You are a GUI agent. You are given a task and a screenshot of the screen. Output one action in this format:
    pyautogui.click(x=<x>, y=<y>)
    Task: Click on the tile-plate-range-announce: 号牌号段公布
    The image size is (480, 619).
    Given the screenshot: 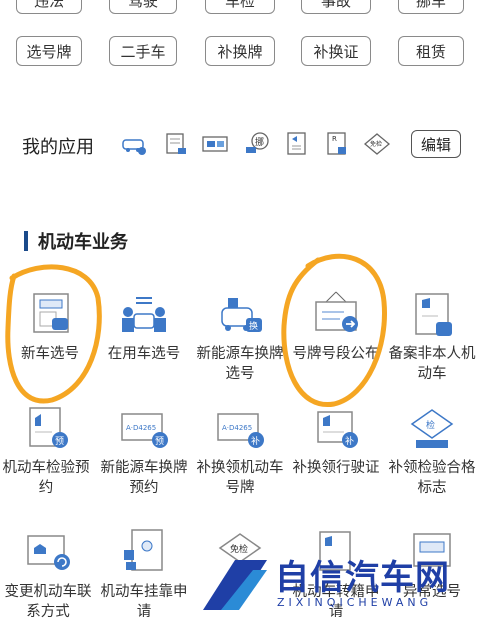 What is the action you would take?
    pyautogui.click(x=336, y=327)
    